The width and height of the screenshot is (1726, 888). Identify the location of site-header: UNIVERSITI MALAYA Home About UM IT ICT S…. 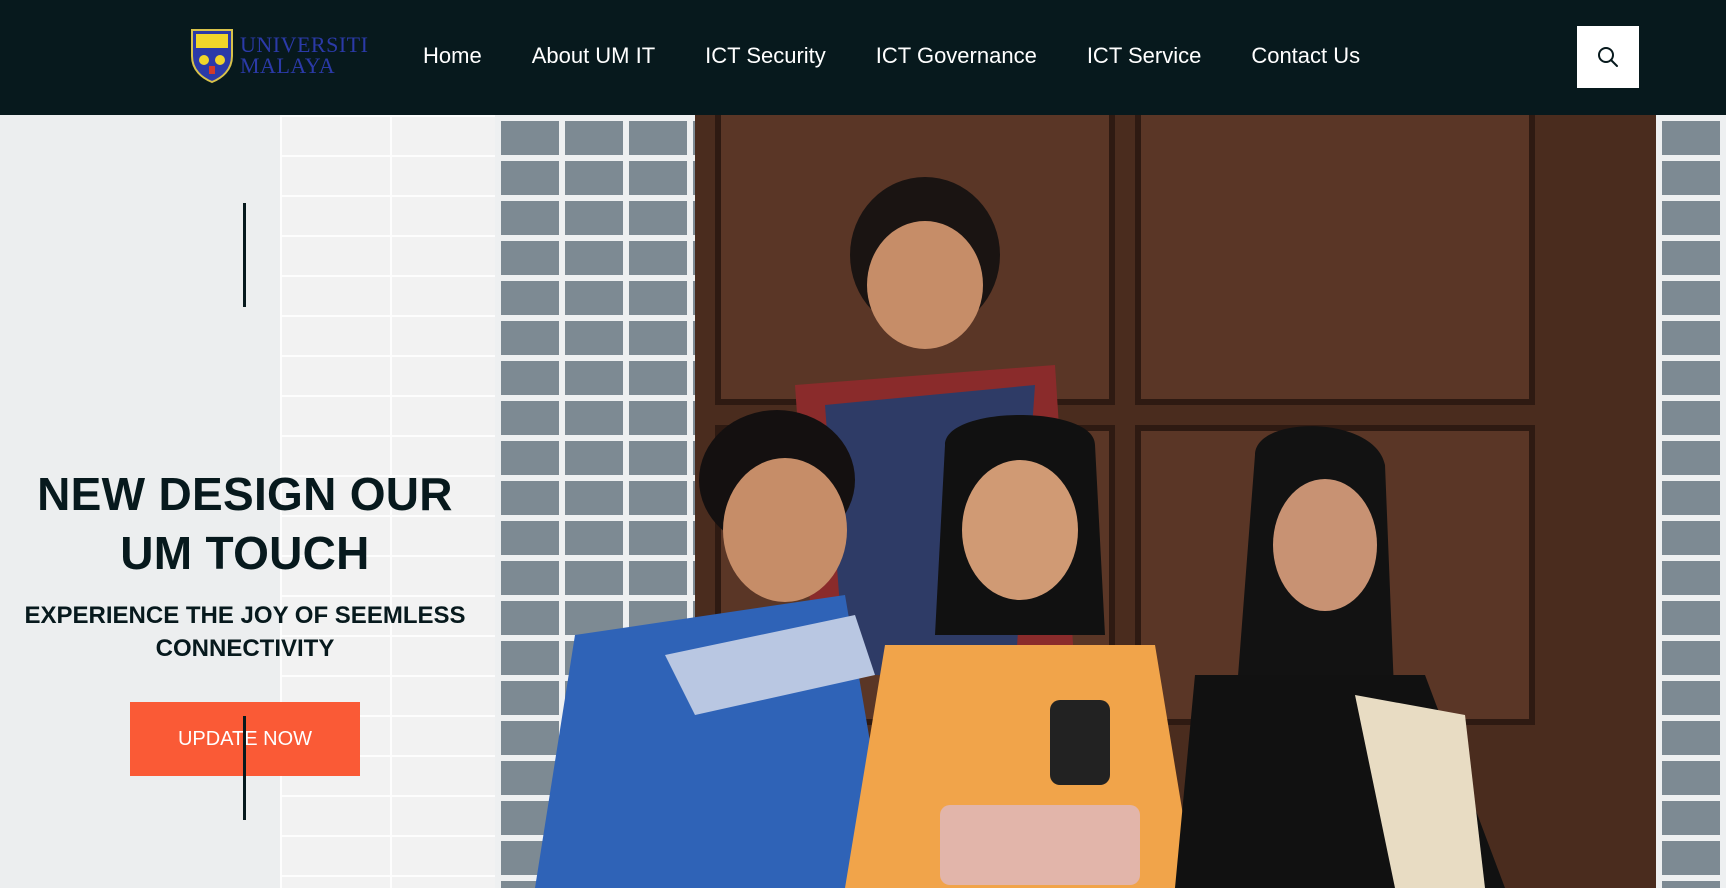
(863, 57).